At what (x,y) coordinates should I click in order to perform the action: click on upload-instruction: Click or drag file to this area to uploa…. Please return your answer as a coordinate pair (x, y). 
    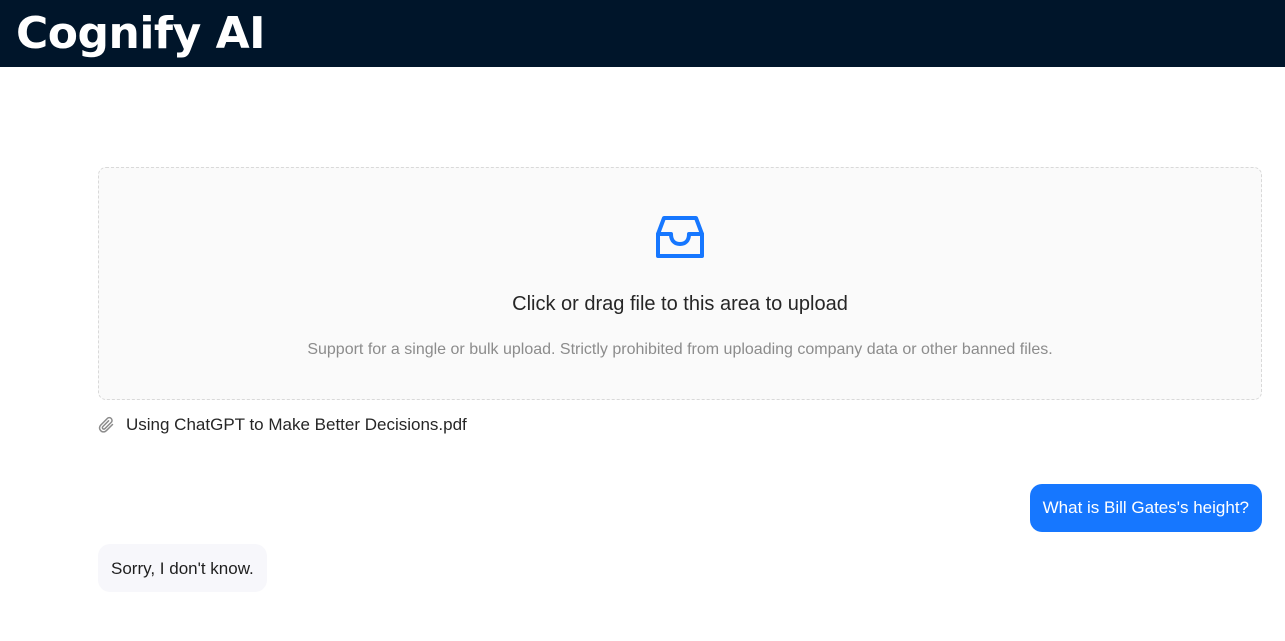
    Looking at the image, I should click on (680, 304).